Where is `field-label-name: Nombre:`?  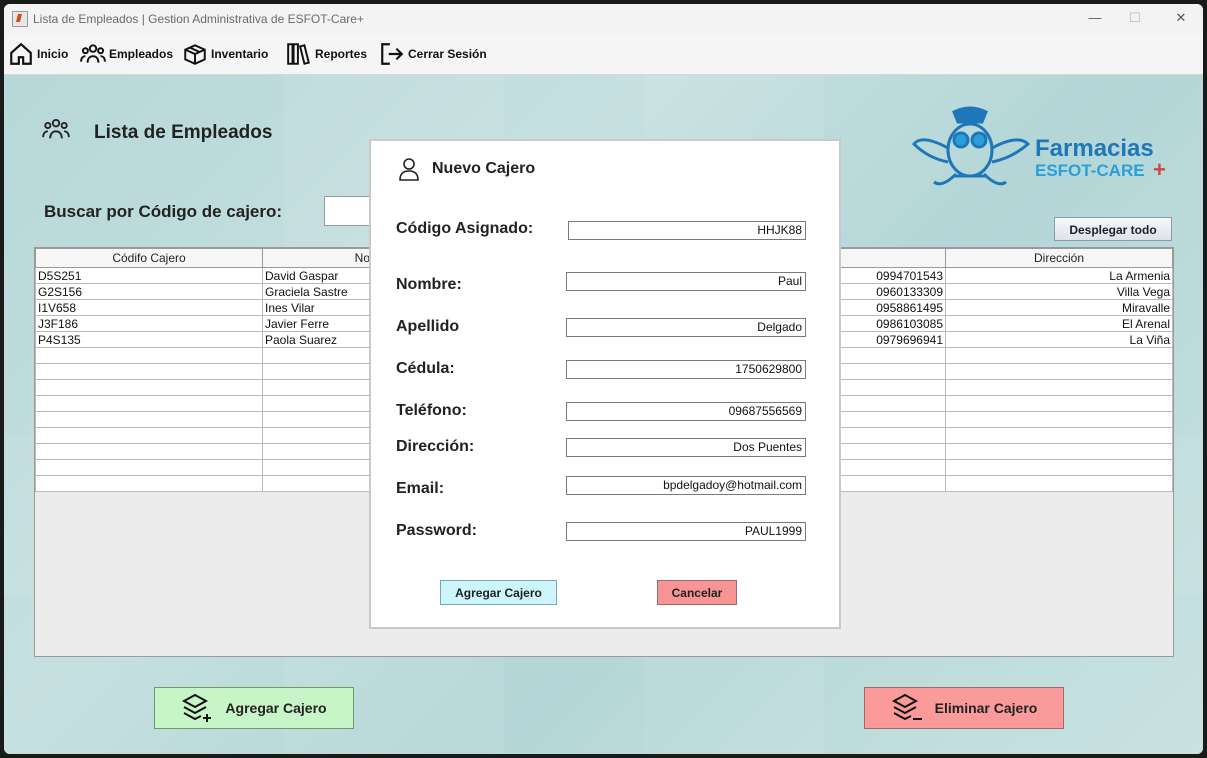 field-label-name: Nombre: is located at coordinates (429, 284).